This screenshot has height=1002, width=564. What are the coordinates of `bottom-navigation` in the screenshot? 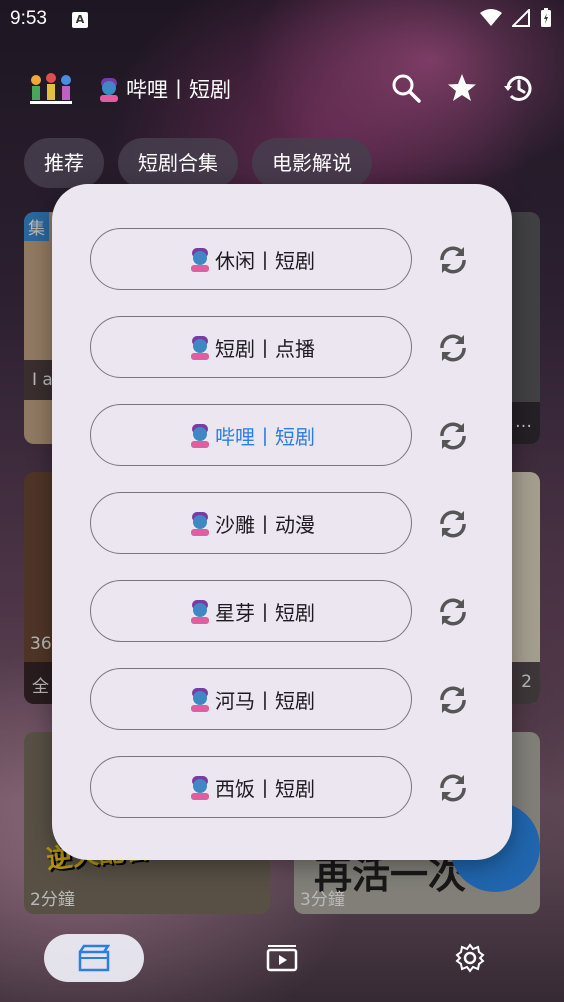 It's located at (282, 958).